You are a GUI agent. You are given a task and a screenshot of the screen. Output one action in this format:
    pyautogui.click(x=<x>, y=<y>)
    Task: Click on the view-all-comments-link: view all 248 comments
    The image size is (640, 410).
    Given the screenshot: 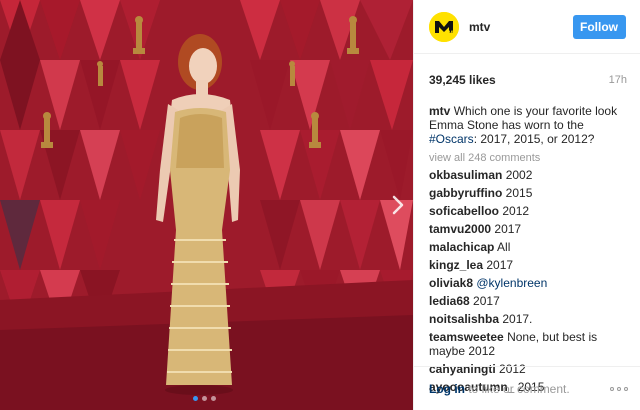 What is the action you would take?
    pyautogui.click(x=527, y=158)
    